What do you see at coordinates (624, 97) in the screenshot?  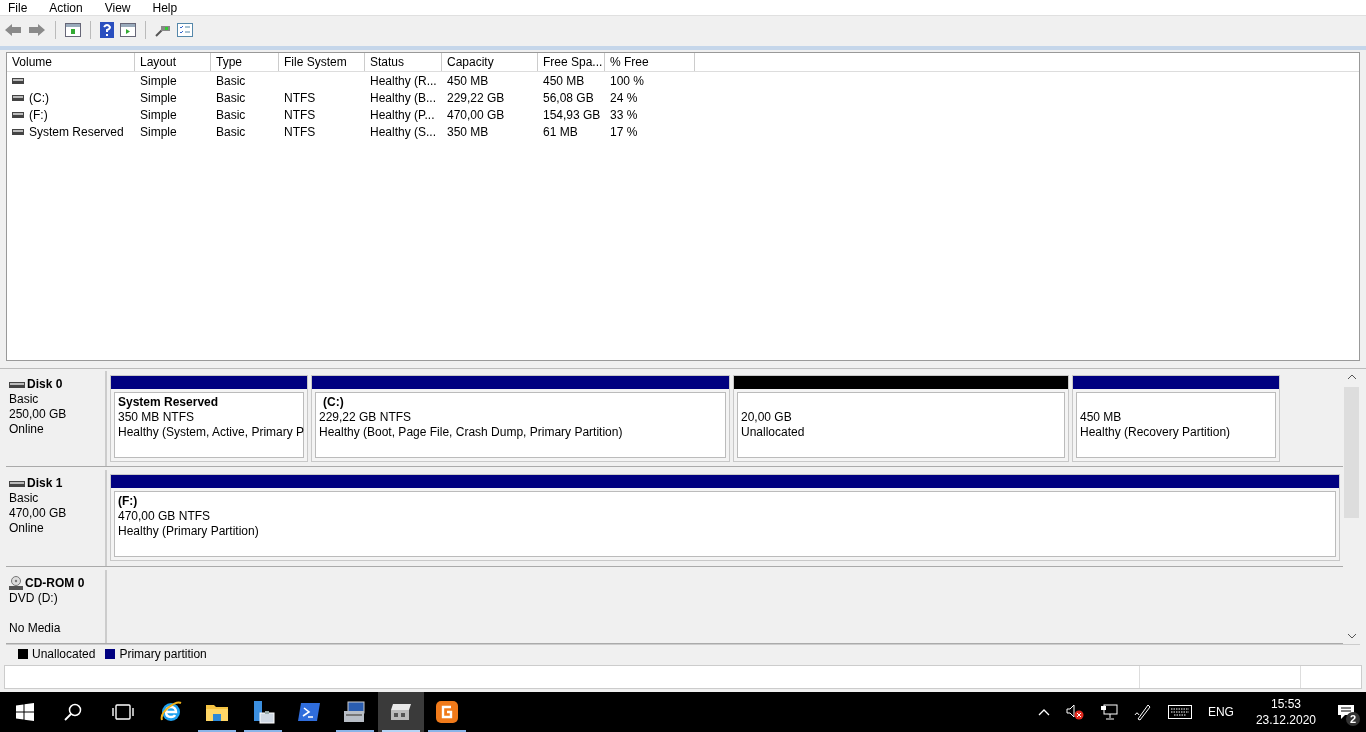 I see `table-cell: 24 %` at bounding box center [624, 97].